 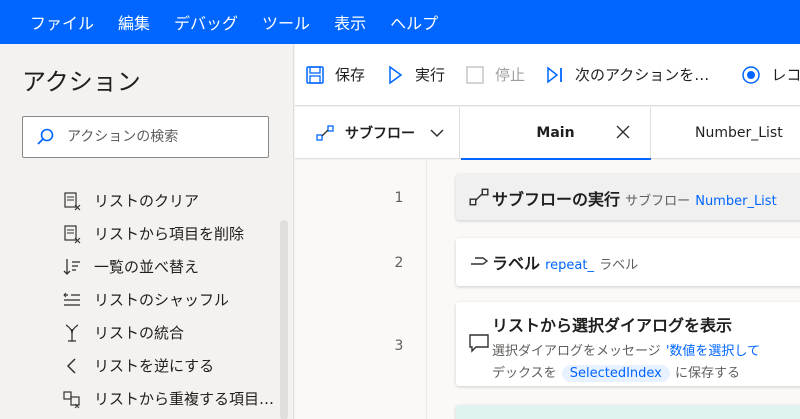 I want to click on actions-scrollbar, so click(x=284, y=319).